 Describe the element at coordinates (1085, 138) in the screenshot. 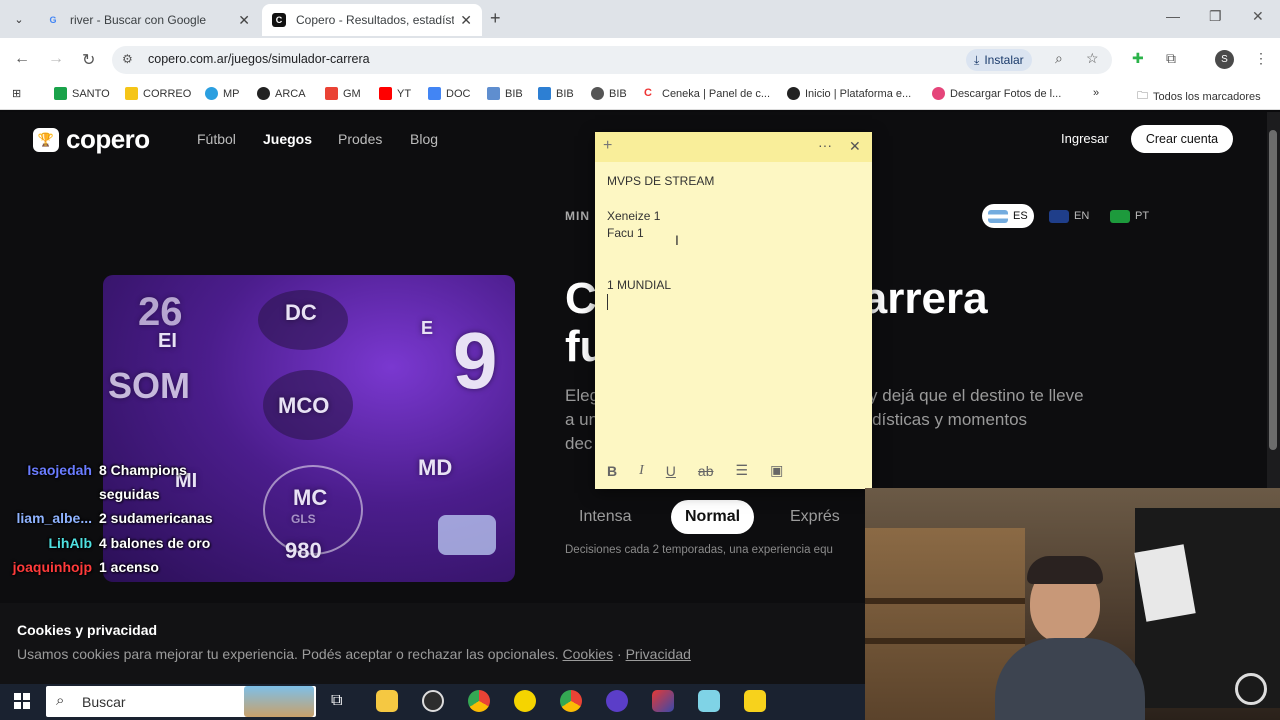

I see `login-link: Ingresar` at that location.